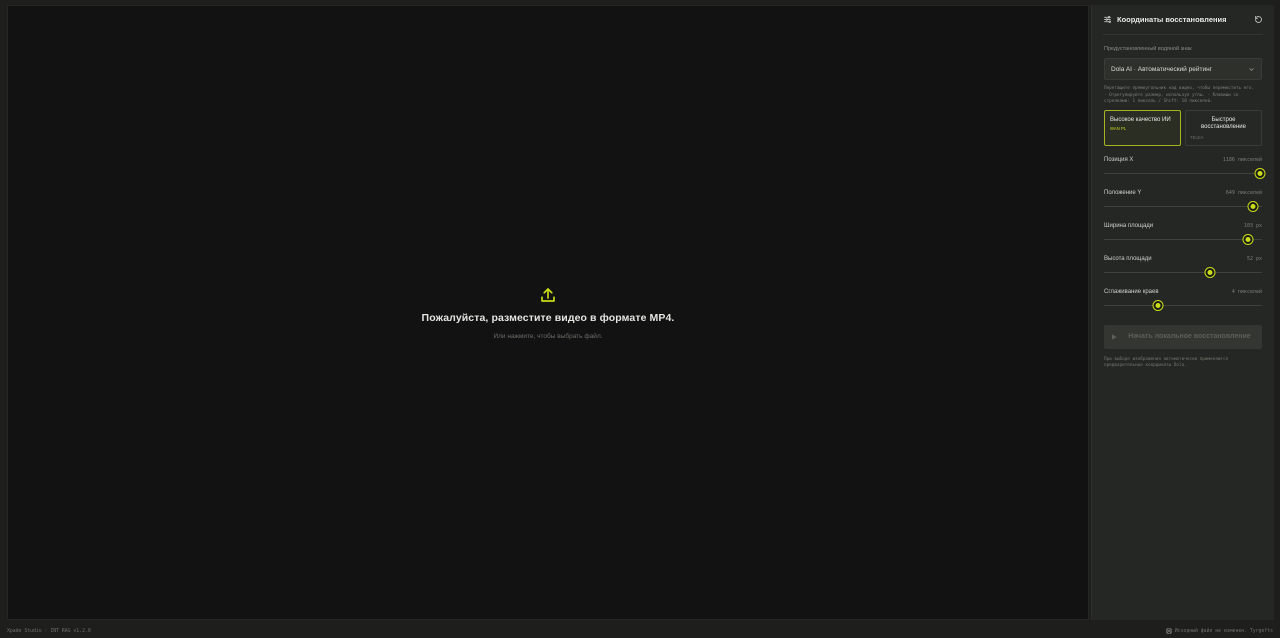  I want to click on slider-area-width: Ширина площади 103 px, so click(1183, 233).